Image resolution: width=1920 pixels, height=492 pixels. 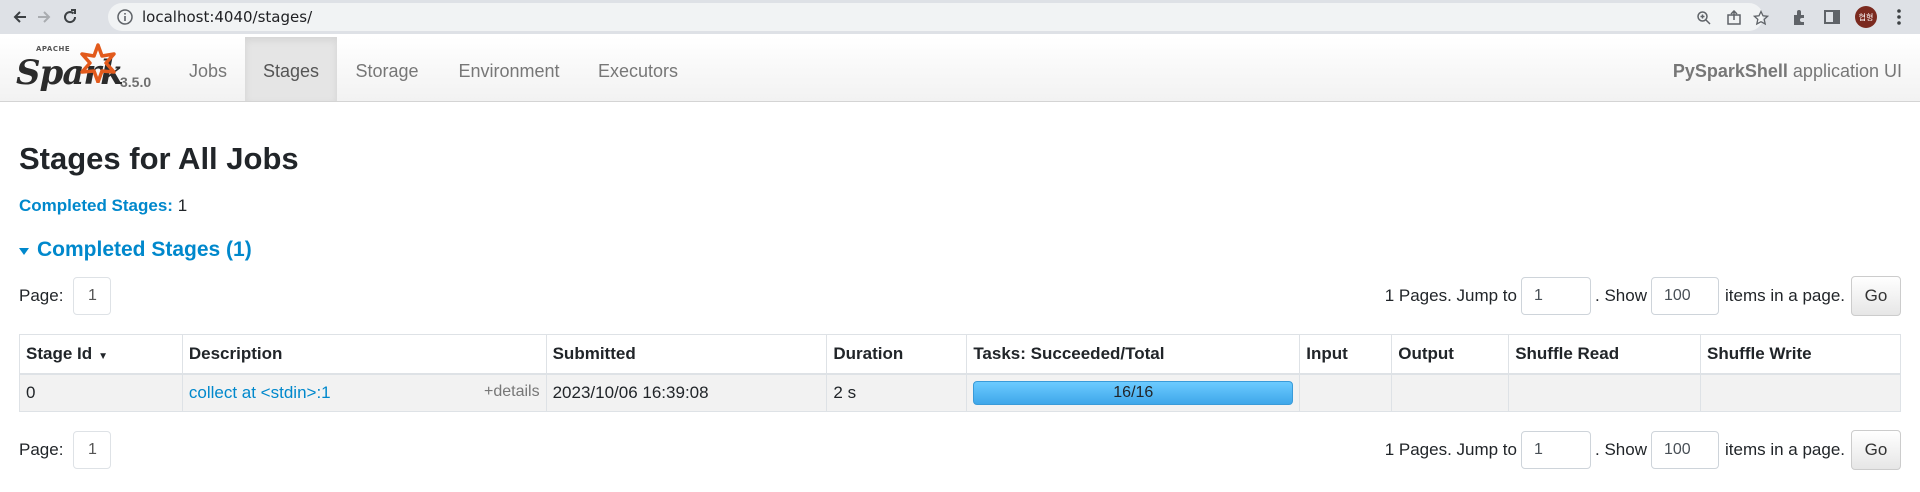 What do you see at coordinates (44, 17) in the screenshot?
I see `forward-icon` at bounding box center [44, 17].